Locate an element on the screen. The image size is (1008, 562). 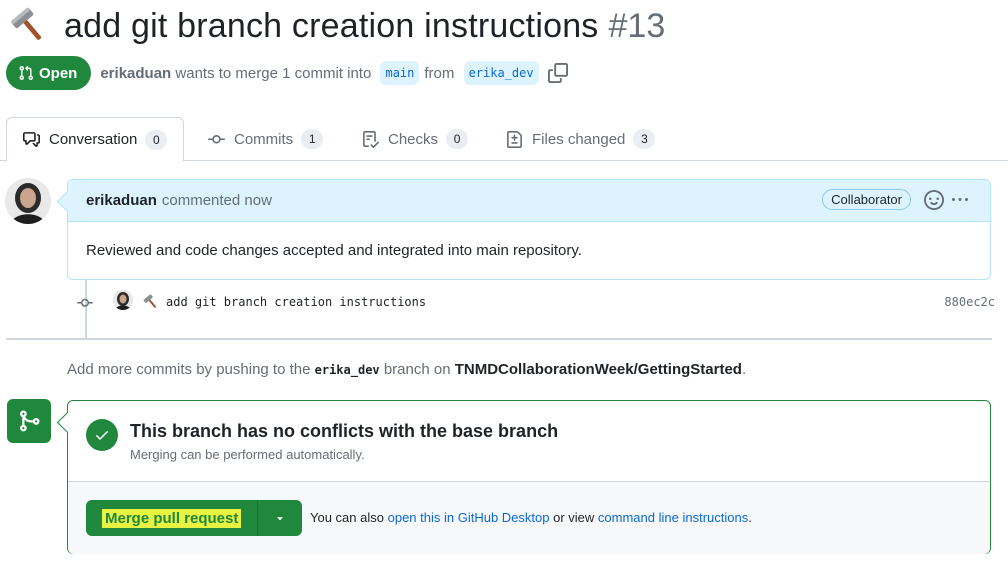
command-line-link: command line instructions is located at coordinates (673, 517).